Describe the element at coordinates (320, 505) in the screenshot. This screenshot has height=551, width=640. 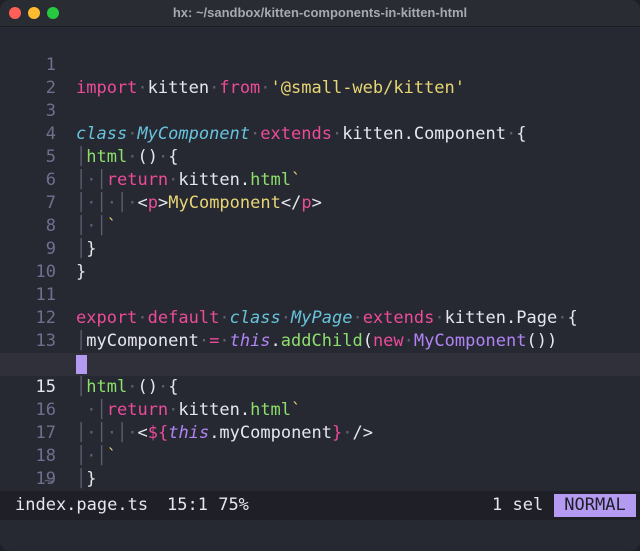
I see `status-bar: index.page.ts 15:1 75% 1 sel NORMAL` at that location.